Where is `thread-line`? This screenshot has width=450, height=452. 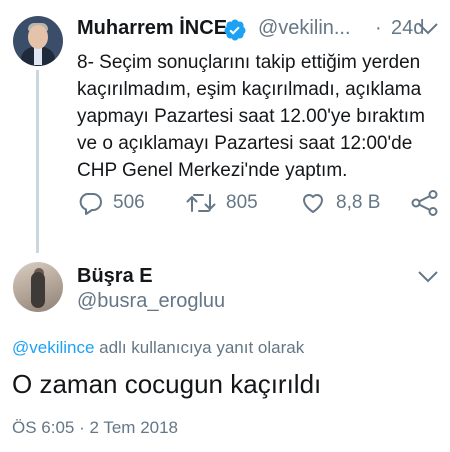
thread-line is located at coordinates (37, 161).